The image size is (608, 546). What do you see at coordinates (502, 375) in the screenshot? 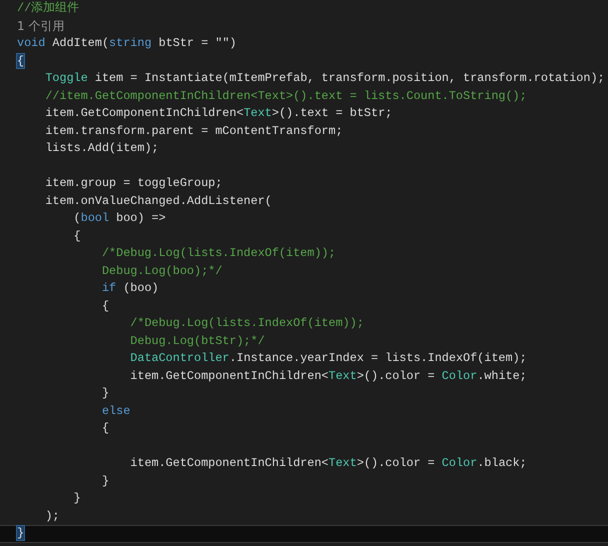
I see `code-text: .white;` at bounding box center [502, 375].